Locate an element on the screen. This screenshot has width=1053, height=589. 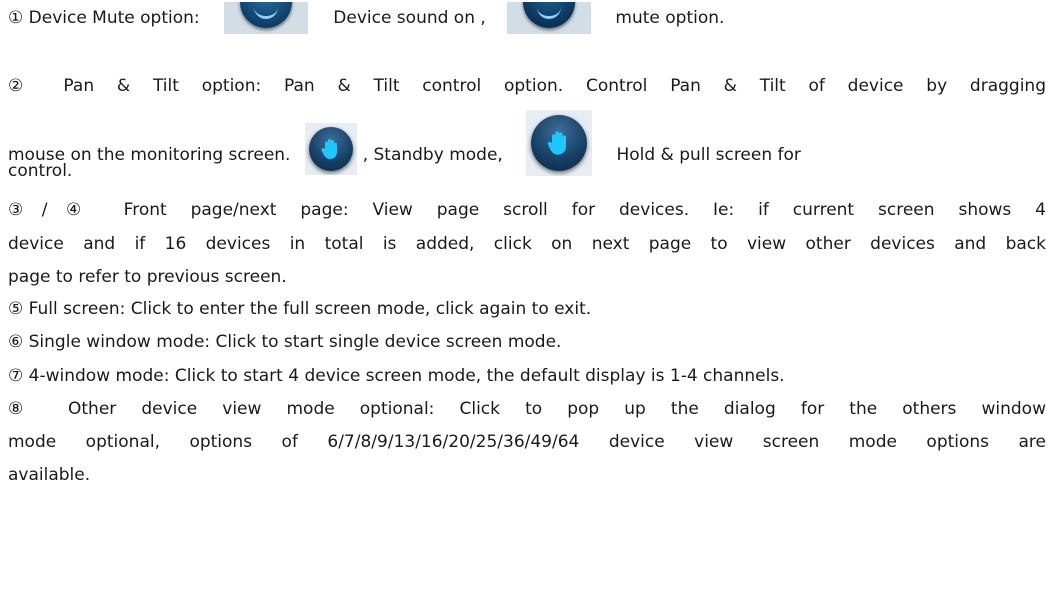
hand-standby-icon is located at coordinates (331, 149).